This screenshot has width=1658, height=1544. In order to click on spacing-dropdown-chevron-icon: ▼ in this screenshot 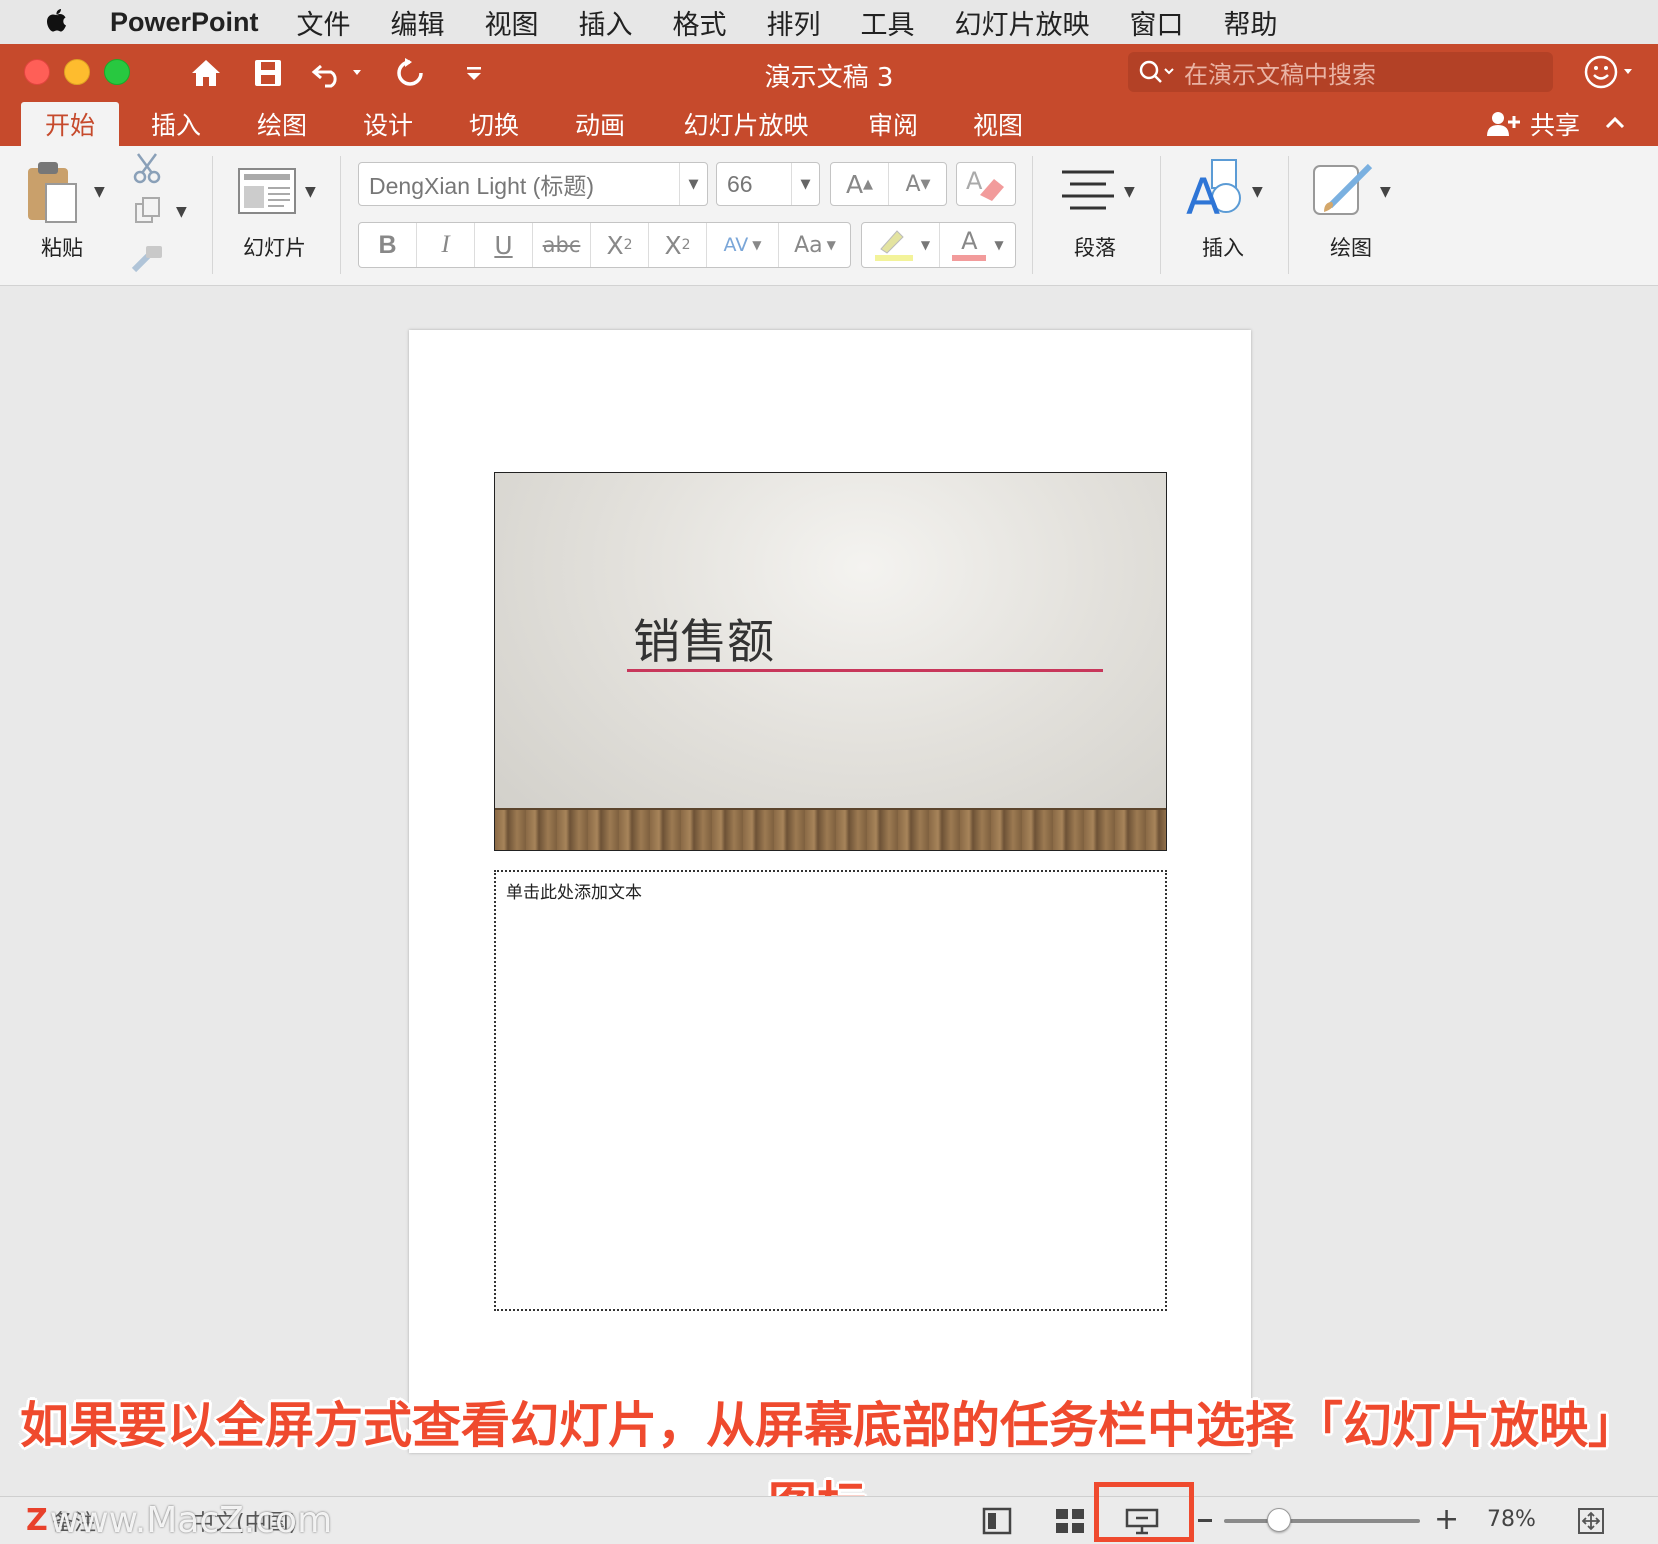, I will do `click(757, 245)`.